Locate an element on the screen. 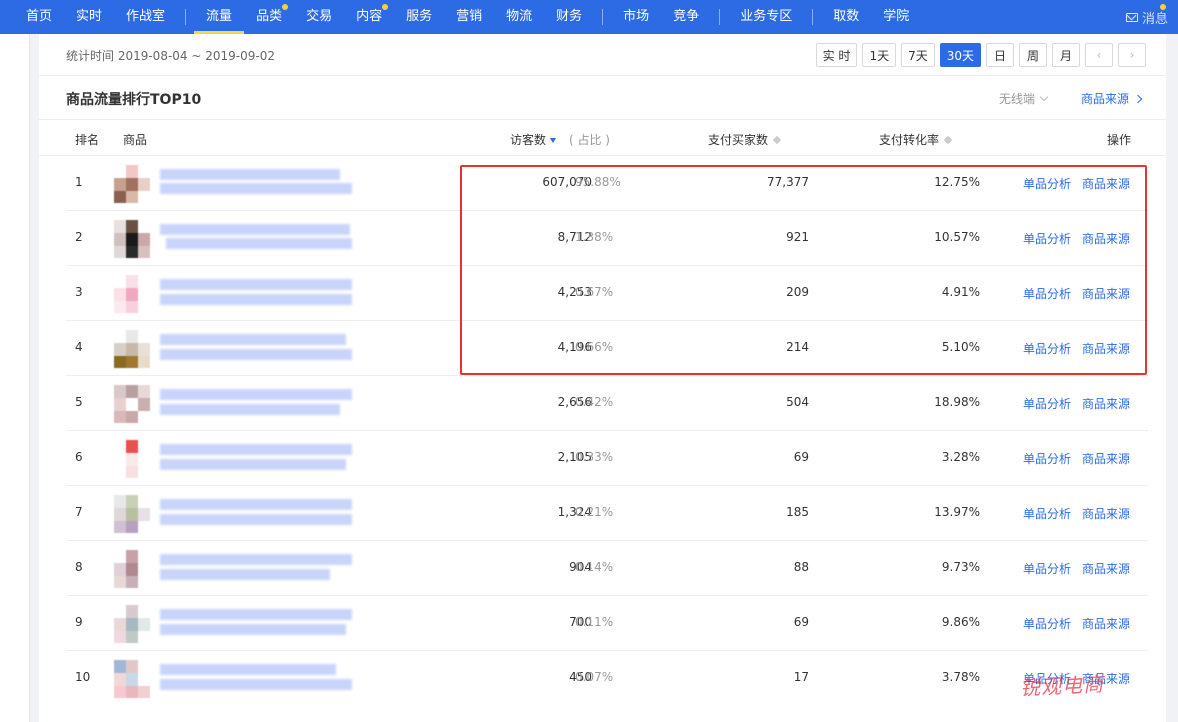 This screenshot has width=1178, height=722. share-cell: 0.42% is located at coordinates (594, 402).